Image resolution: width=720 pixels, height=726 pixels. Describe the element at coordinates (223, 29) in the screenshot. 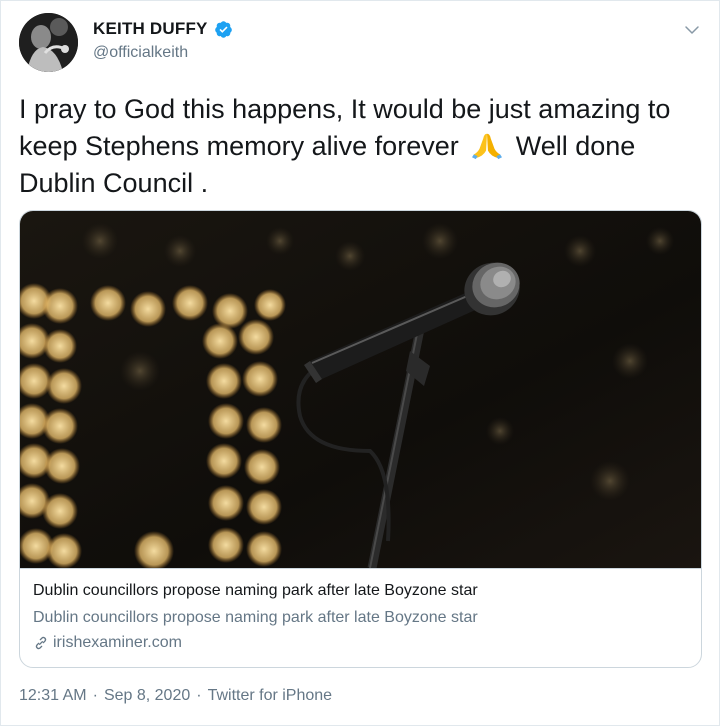

I see `verified-badge-icon` at that location.